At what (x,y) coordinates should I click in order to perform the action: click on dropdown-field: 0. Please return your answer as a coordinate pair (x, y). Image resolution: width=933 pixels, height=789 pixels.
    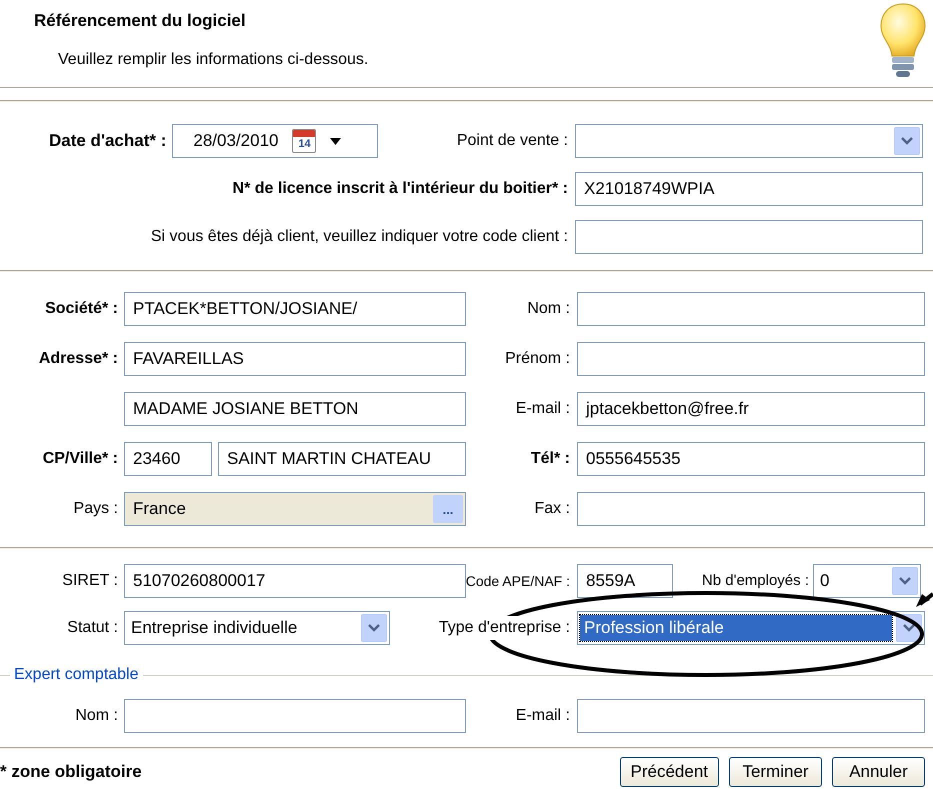
    Looking at the image, I should click on (867, 581).